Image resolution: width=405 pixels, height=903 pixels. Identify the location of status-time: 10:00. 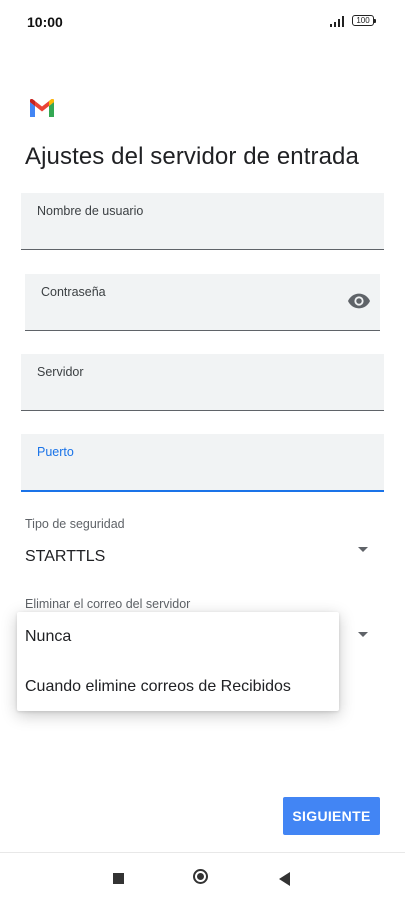
(45, 22).